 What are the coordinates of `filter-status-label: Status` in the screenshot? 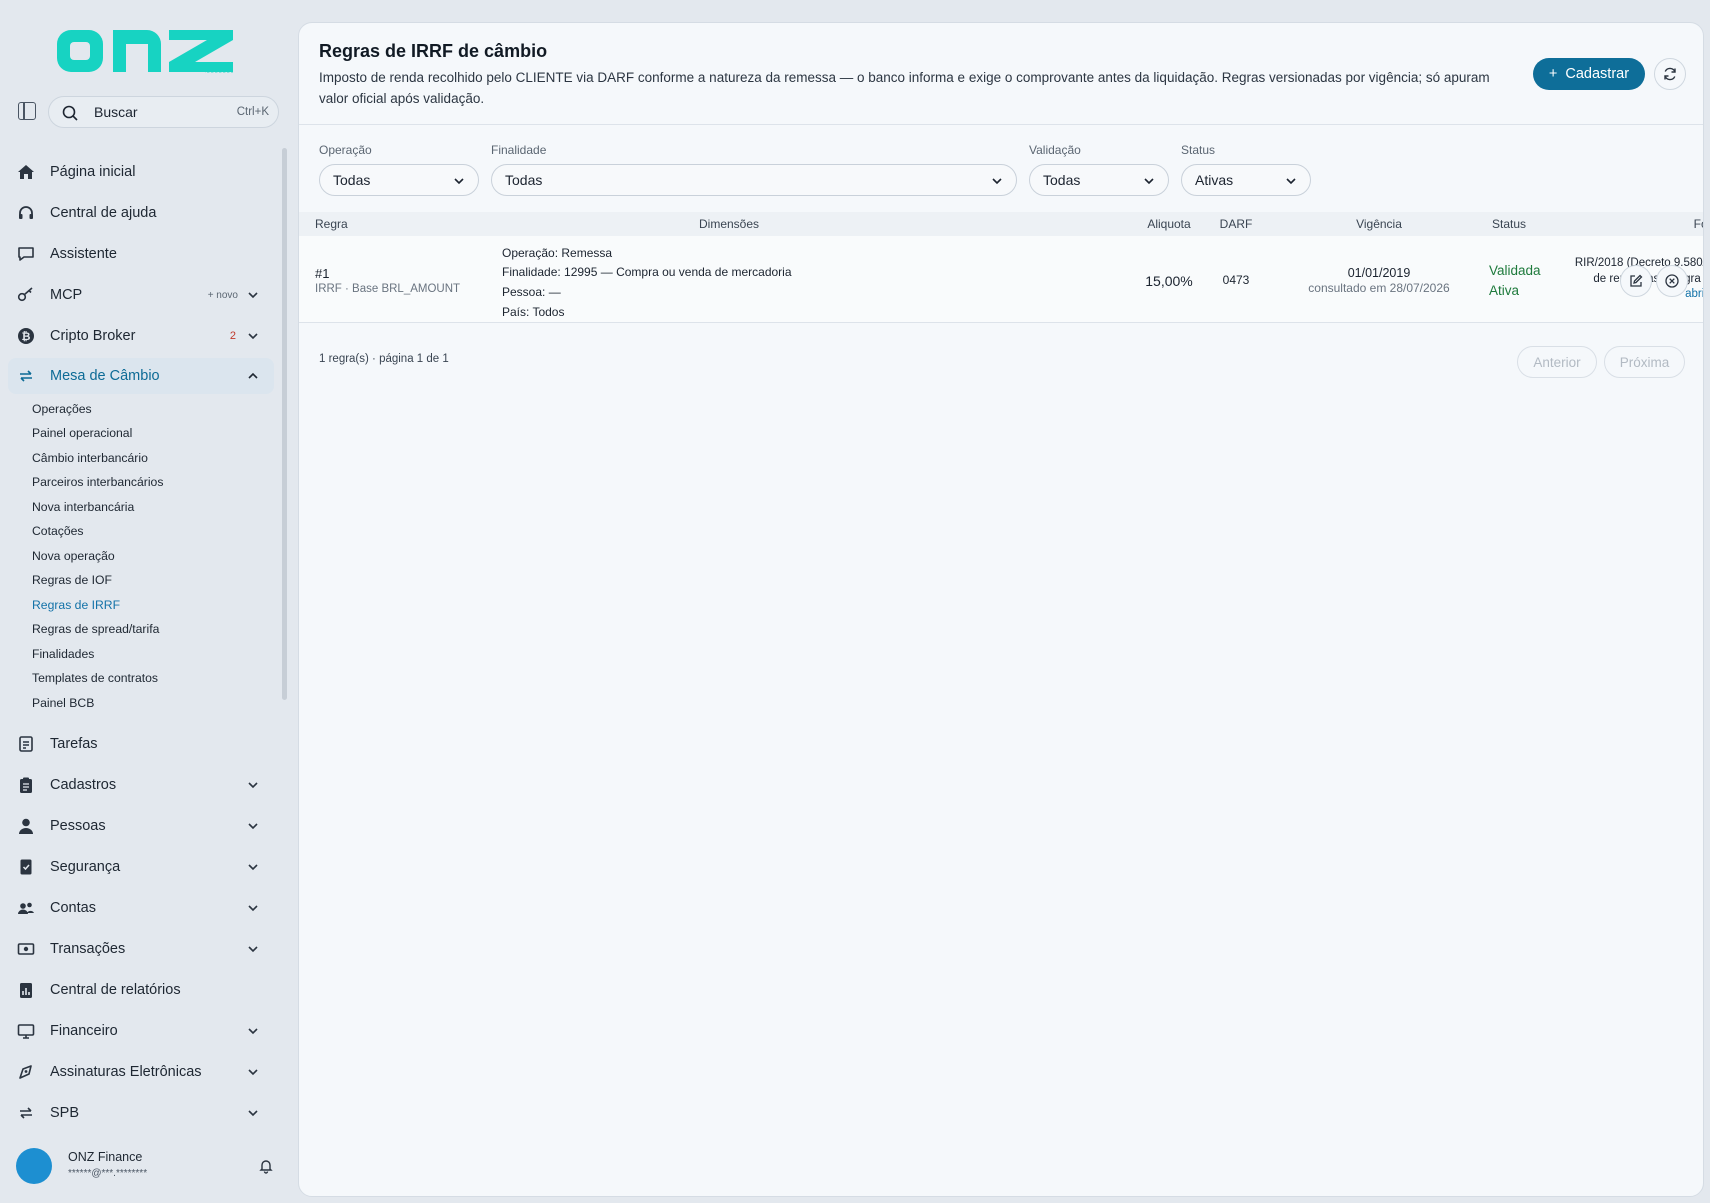 It's located at (1198, 150).